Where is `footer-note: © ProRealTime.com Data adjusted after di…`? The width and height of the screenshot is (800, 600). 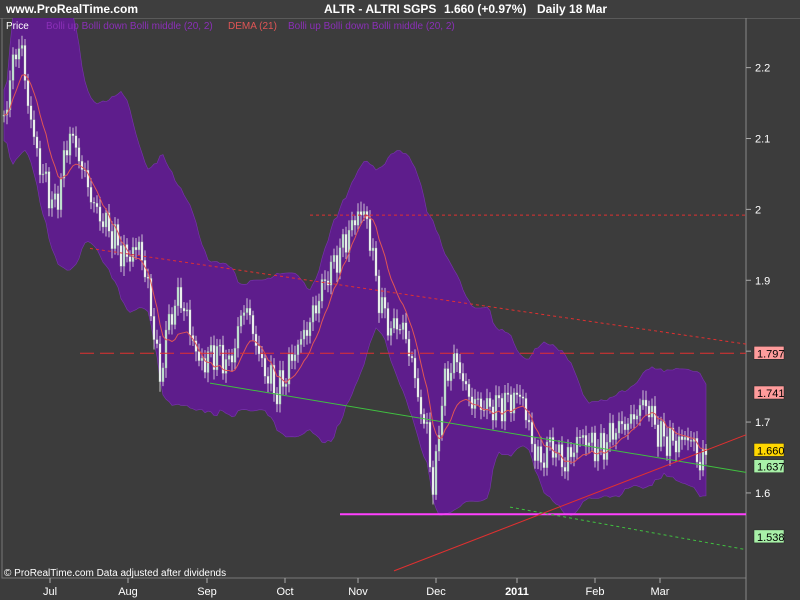
footer-note: © ProRealTime.com Data adjusted after di… is located at coordinates (115, 573).